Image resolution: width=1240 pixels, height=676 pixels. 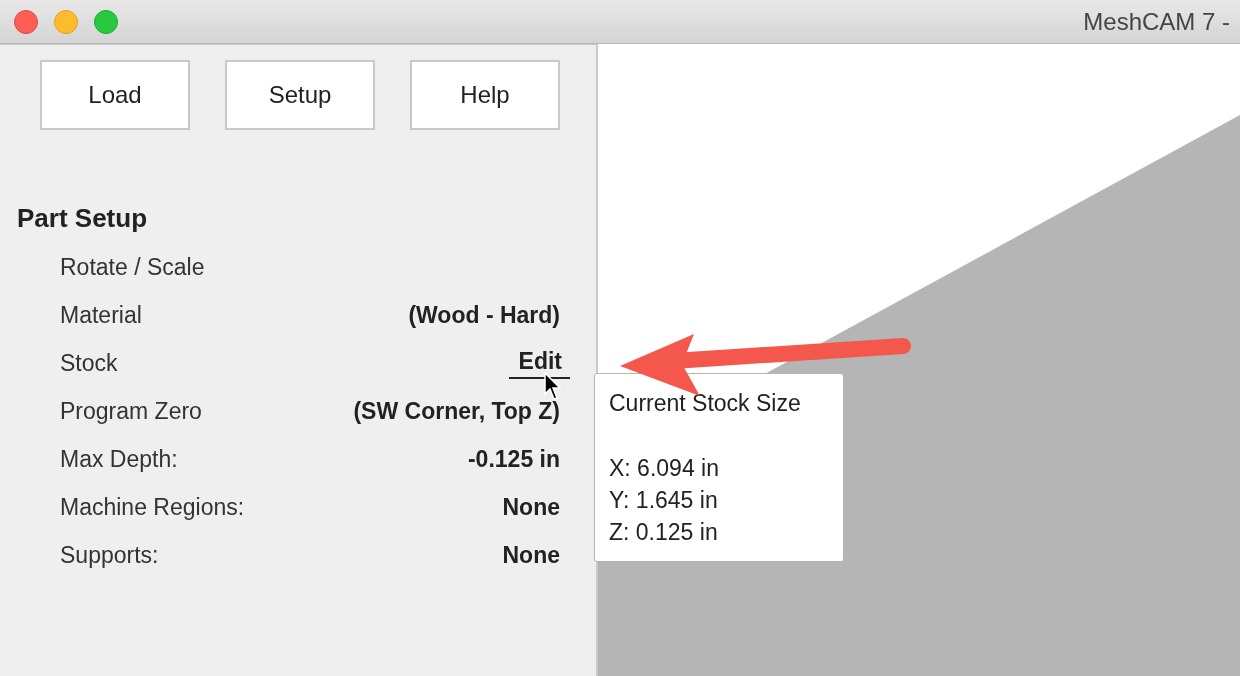 What do you see at coordinates (485, 95) in the screenshot?
I see `toolbar-button: Help` at bounding box center [485, 95].